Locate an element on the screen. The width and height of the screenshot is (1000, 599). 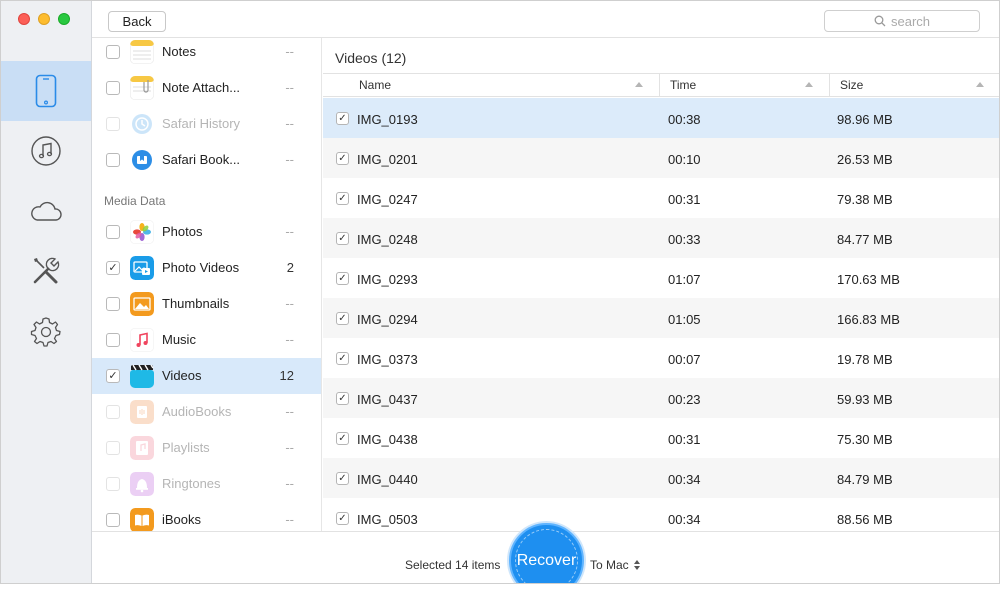
table-header: Name Time Size is located at coordinates (661, 85).